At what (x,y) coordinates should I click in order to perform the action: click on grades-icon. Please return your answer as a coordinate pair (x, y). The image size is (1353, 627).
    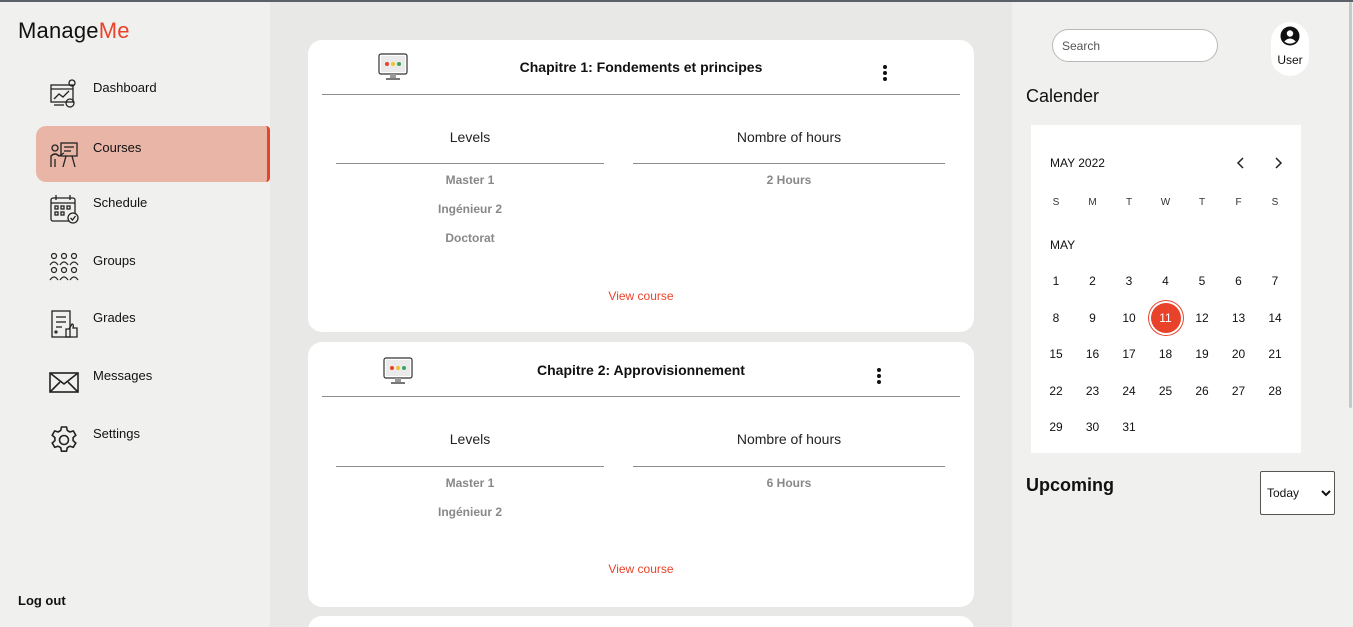
    Looking at the image, I should click on (64, 324).